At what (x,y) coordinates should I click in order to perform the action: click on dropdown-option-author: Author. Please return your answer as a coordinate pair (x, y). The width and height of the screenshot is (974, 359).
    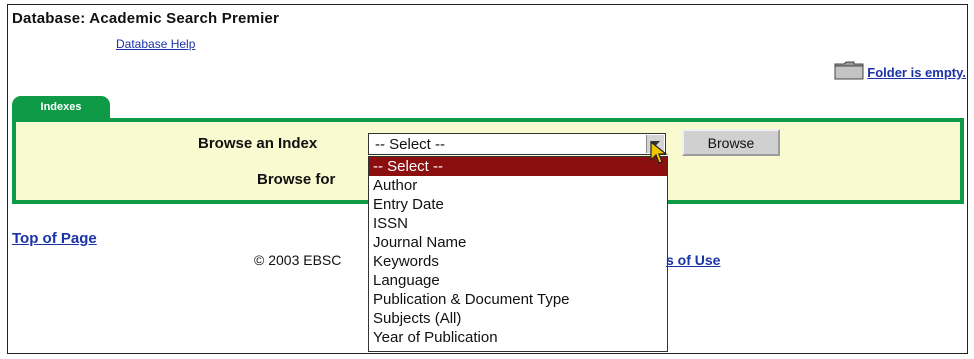
    Looking at the image, I should click on (518, 185).